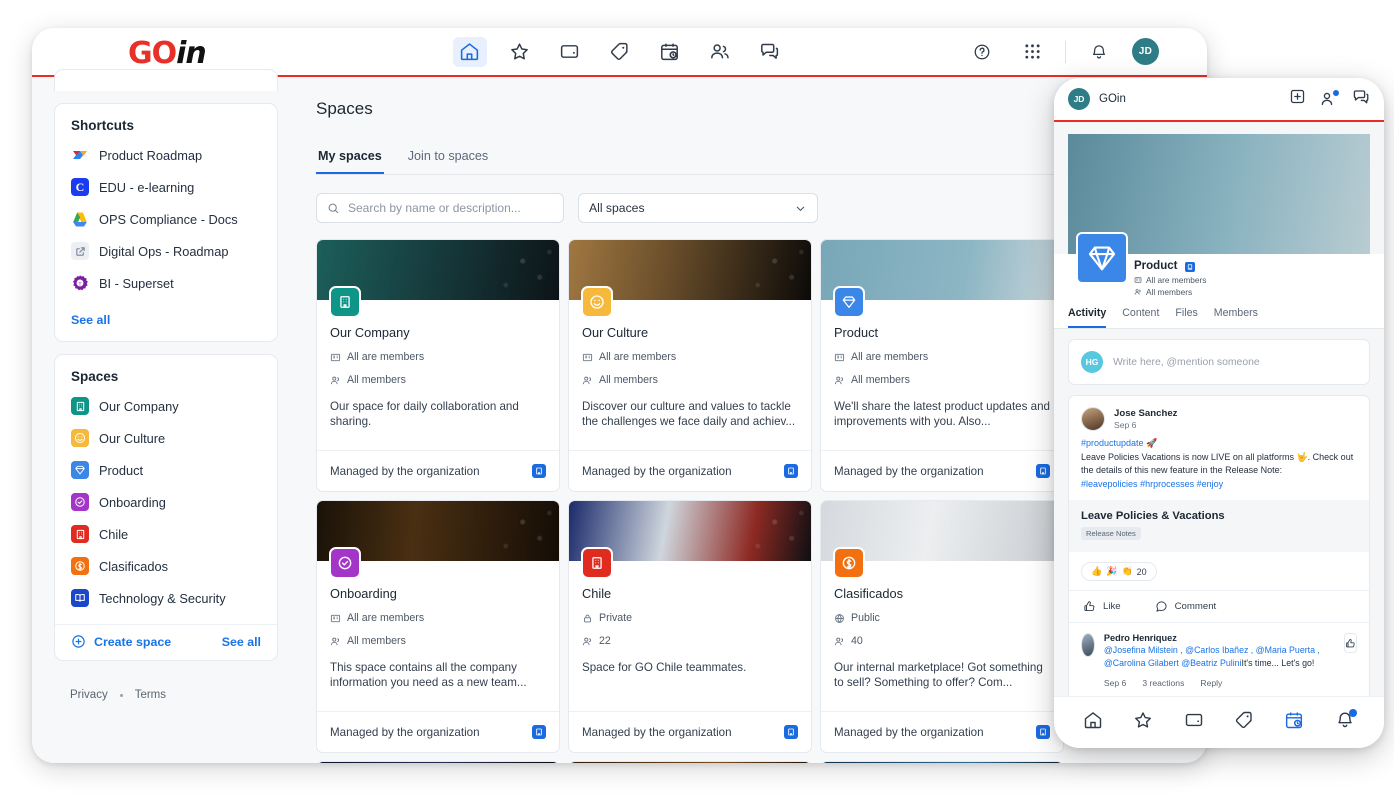 Image resolution: width=1394 pixels, height=803 pixels. Describe the element at coordinates (1167, 484) in the screenshot. I see `post-hashtag-2: #hrprocesses` at that location.